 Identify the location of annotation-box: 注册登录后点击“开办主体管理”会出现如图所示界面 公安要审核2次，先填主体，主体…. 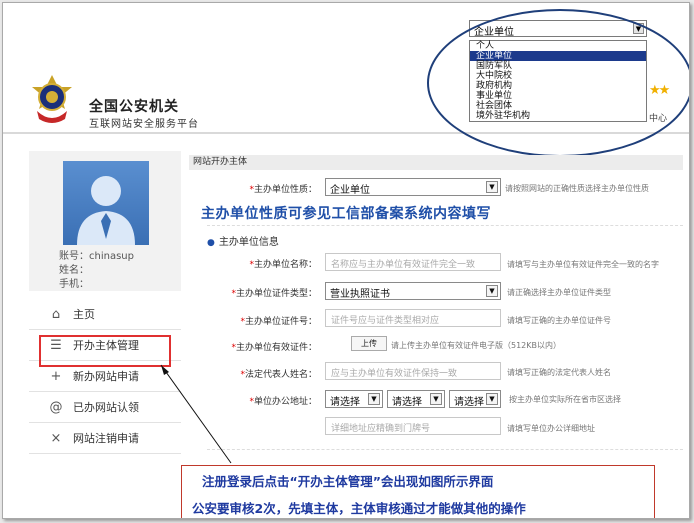
(418, 491).